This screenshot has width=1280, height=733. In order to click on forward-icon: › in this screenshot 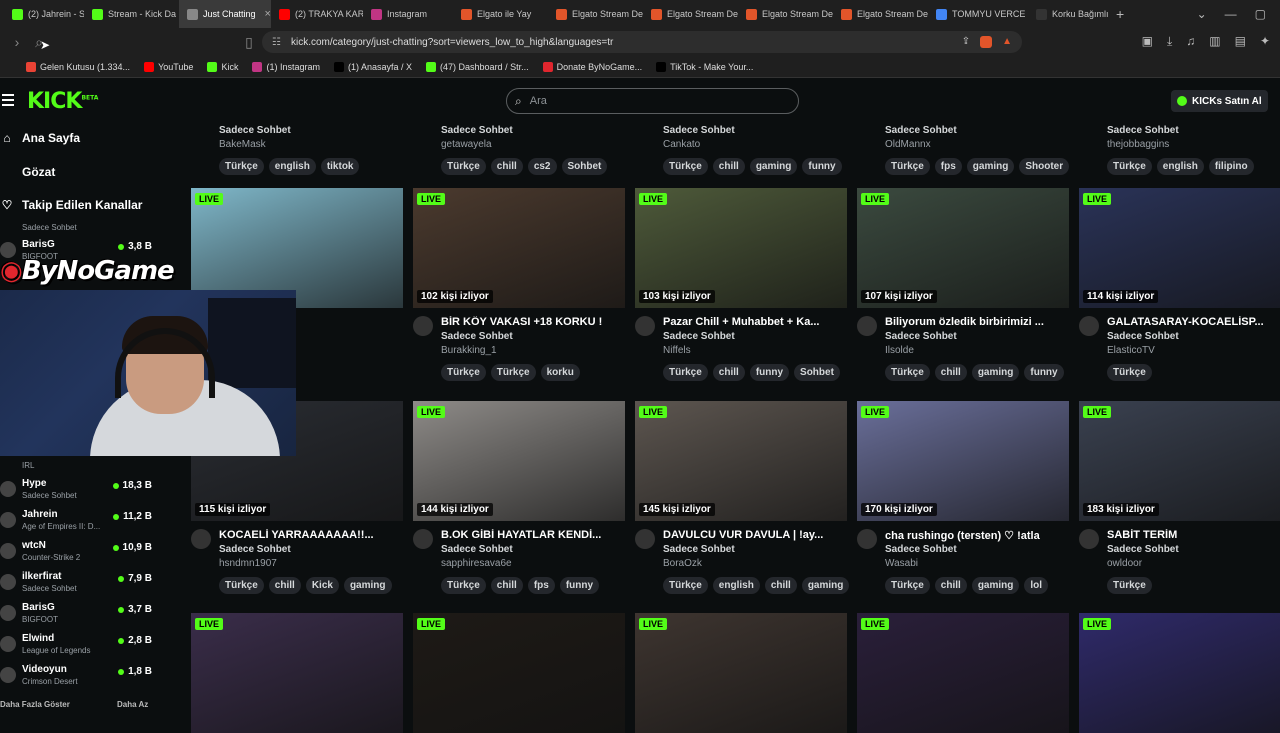, I will do `click(17, 42)`.